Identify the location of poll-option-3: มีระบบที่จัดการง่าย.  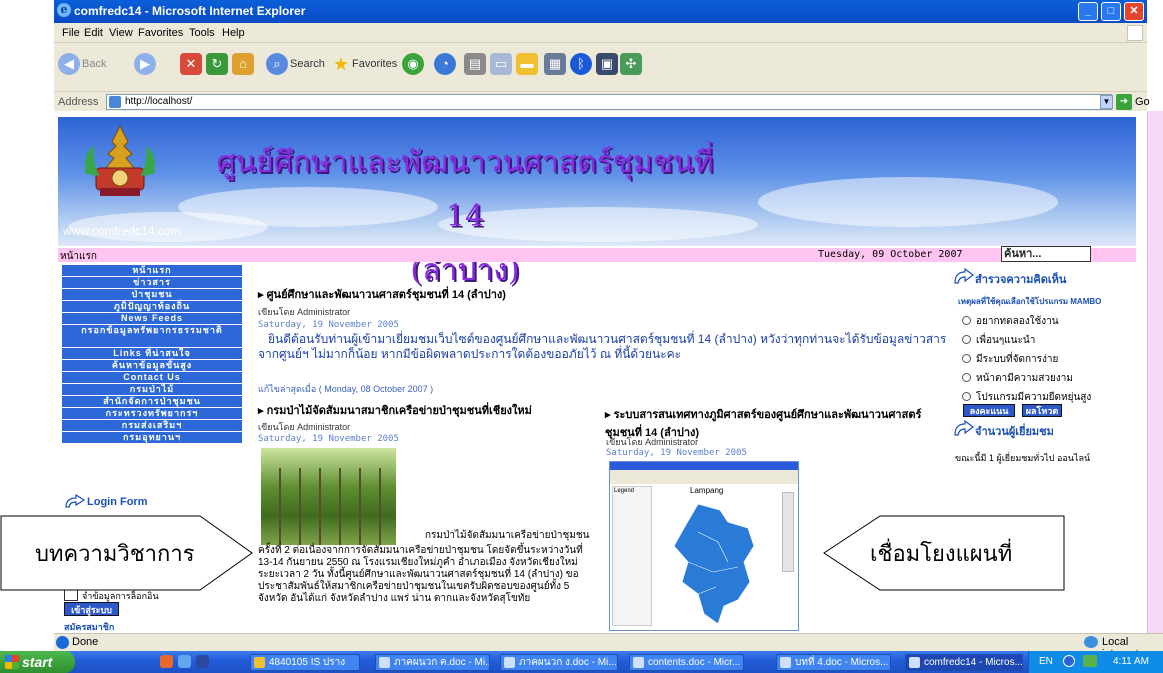
(1017, 359).